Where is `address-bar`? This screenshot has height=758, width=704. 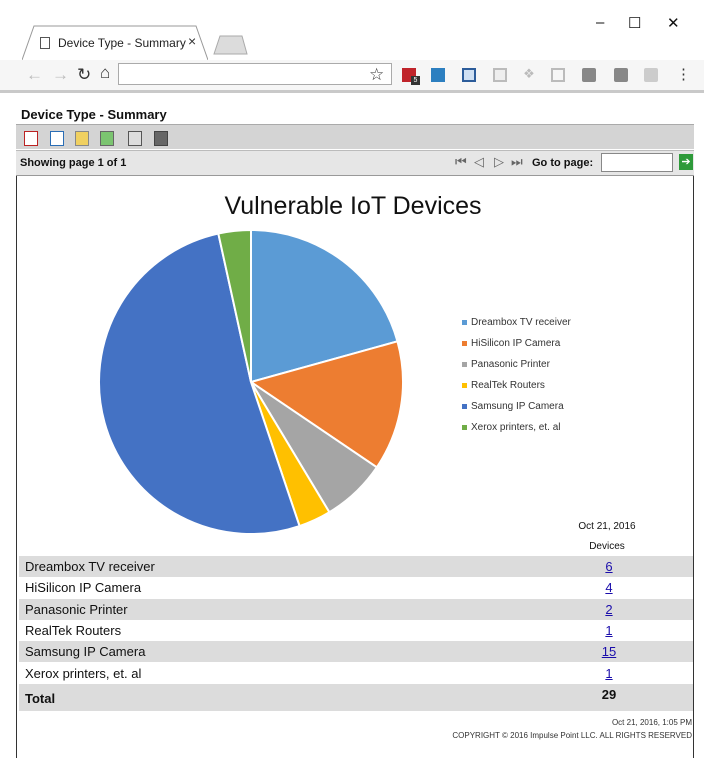
address-bar is located at coordinates (255, 74).